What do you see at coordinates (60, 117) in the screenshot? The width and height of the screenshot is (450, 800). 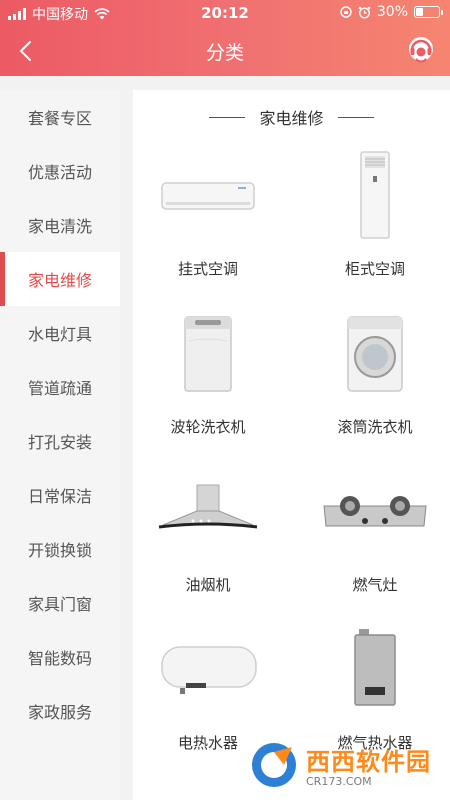 I see `sidebar-item-packages: 套餐专区` at bounding box center [60, 117].